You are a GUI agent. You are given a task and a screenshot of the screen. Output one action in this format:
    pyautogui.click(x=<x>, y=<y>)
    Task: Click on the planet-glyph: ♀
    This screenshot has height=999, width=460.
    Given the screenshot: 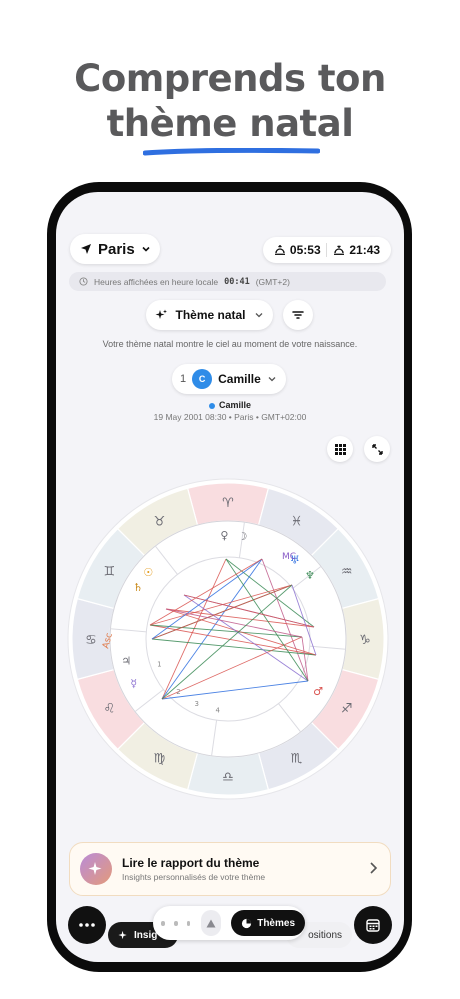 What is the action you would take?
    pyautogui.click(x=224, y=535)
    